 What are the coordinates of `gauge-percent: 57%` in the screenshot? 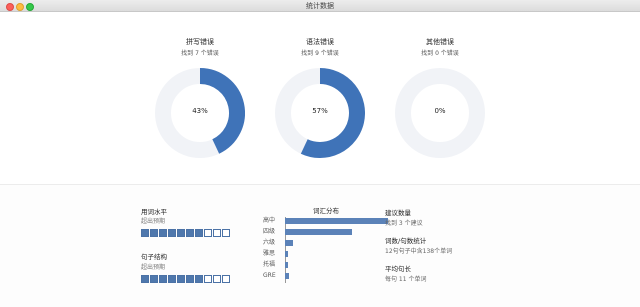 It's located at (320, 111).